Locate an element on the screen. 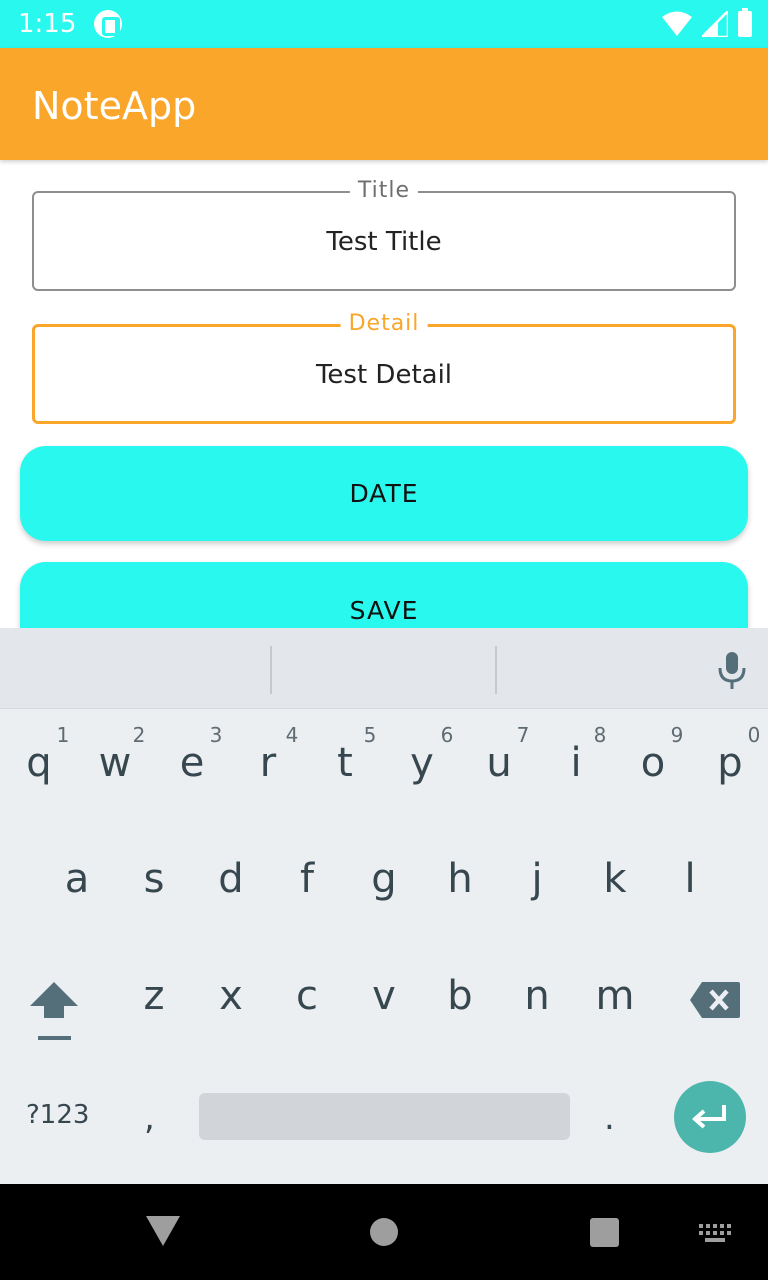  key-v: v is located at coordinates (384, 996).